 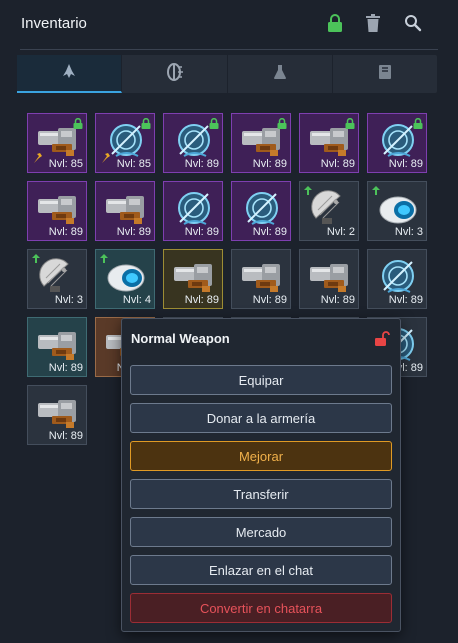 What do you see at coordinates (413, 23) in the screenshot?
I see `search-icon` at bounding box center [413, 23].